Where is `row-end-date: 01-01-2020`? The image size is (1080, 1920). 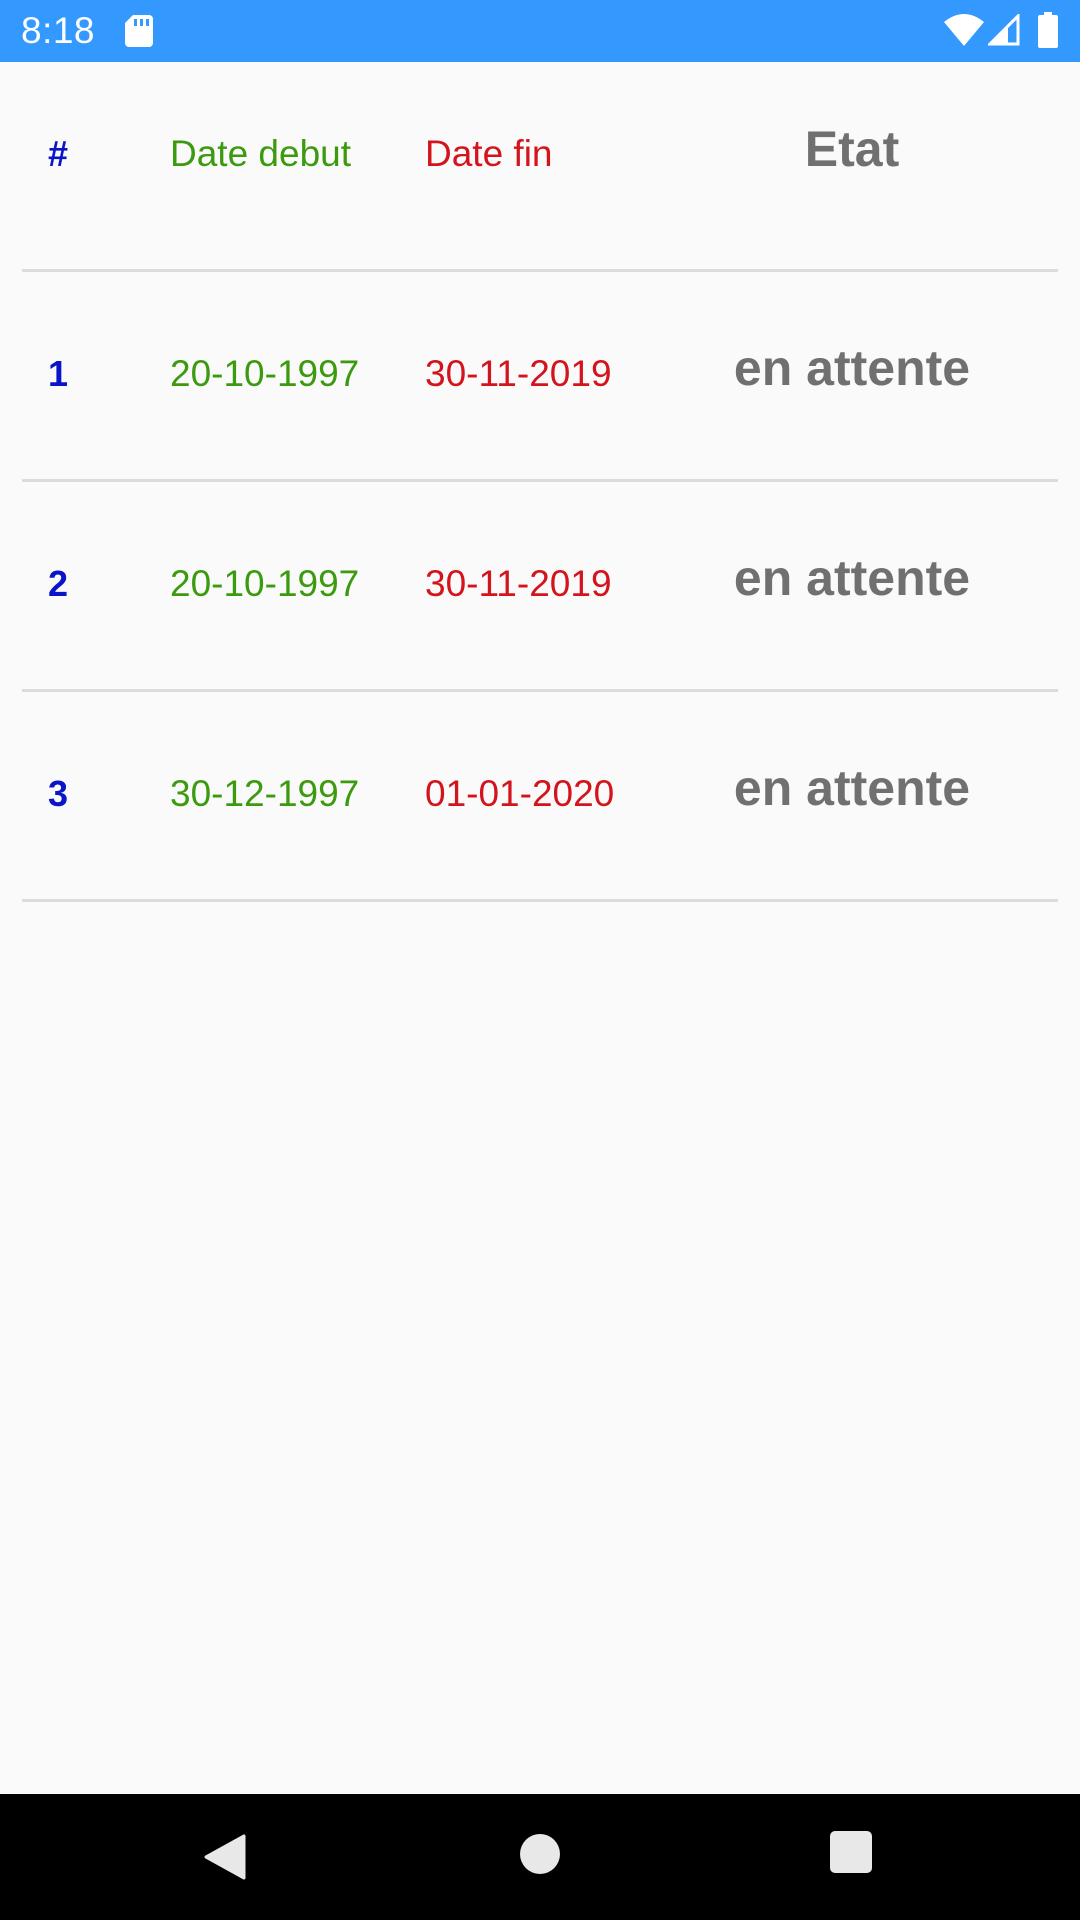
row-end-date: 01-01-2020 is located at coordinates (520, 793).